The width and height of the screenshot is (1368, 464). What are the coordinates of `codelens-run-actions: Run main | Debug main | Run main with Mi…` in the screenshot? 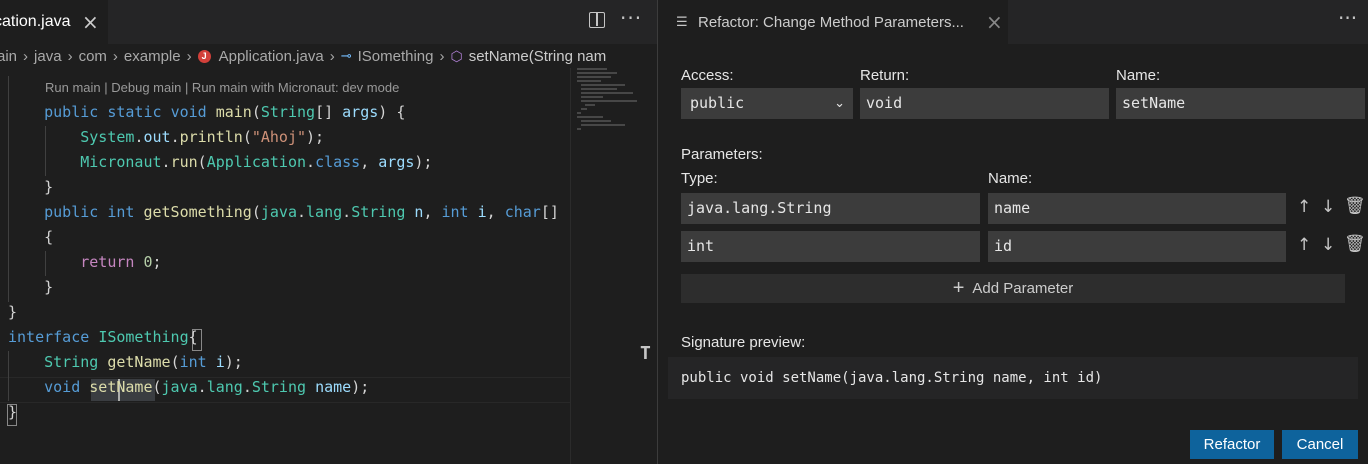 It's located at (222, 87).